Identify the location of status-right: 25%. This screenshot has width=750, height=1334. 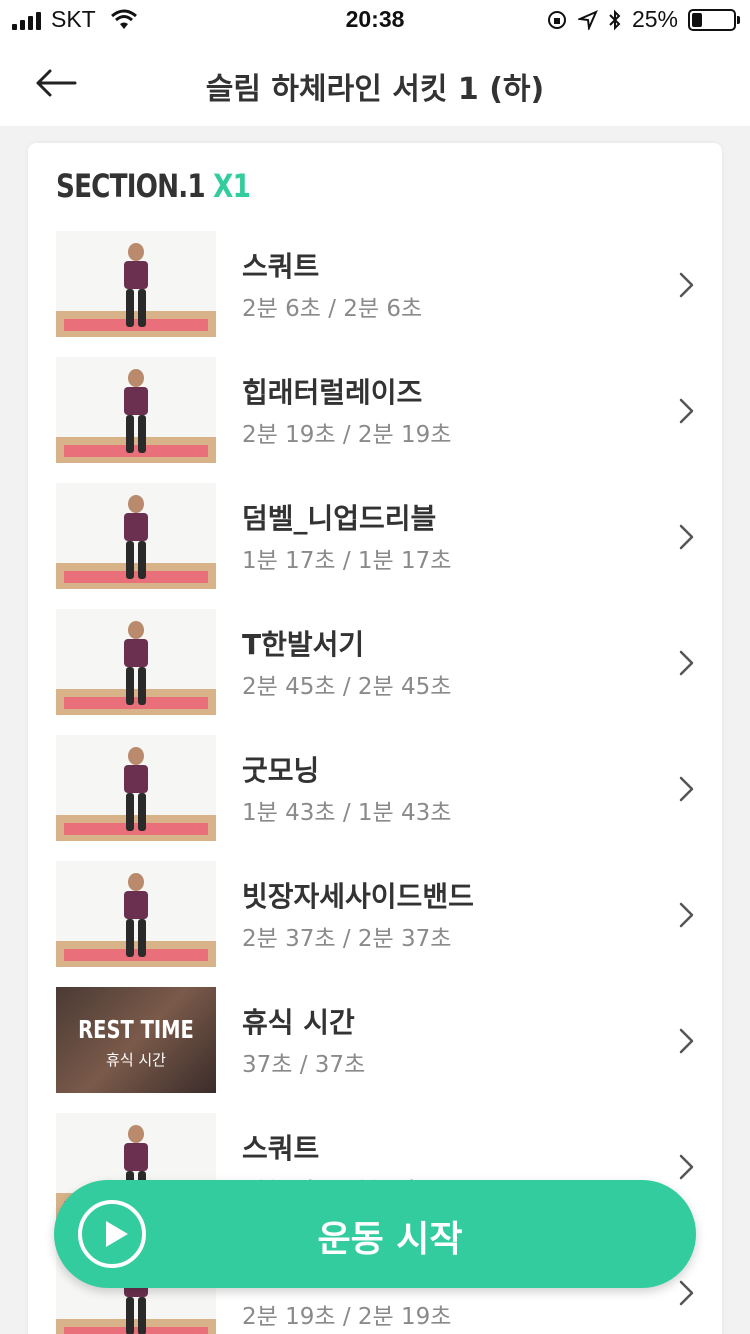
(643, 19).